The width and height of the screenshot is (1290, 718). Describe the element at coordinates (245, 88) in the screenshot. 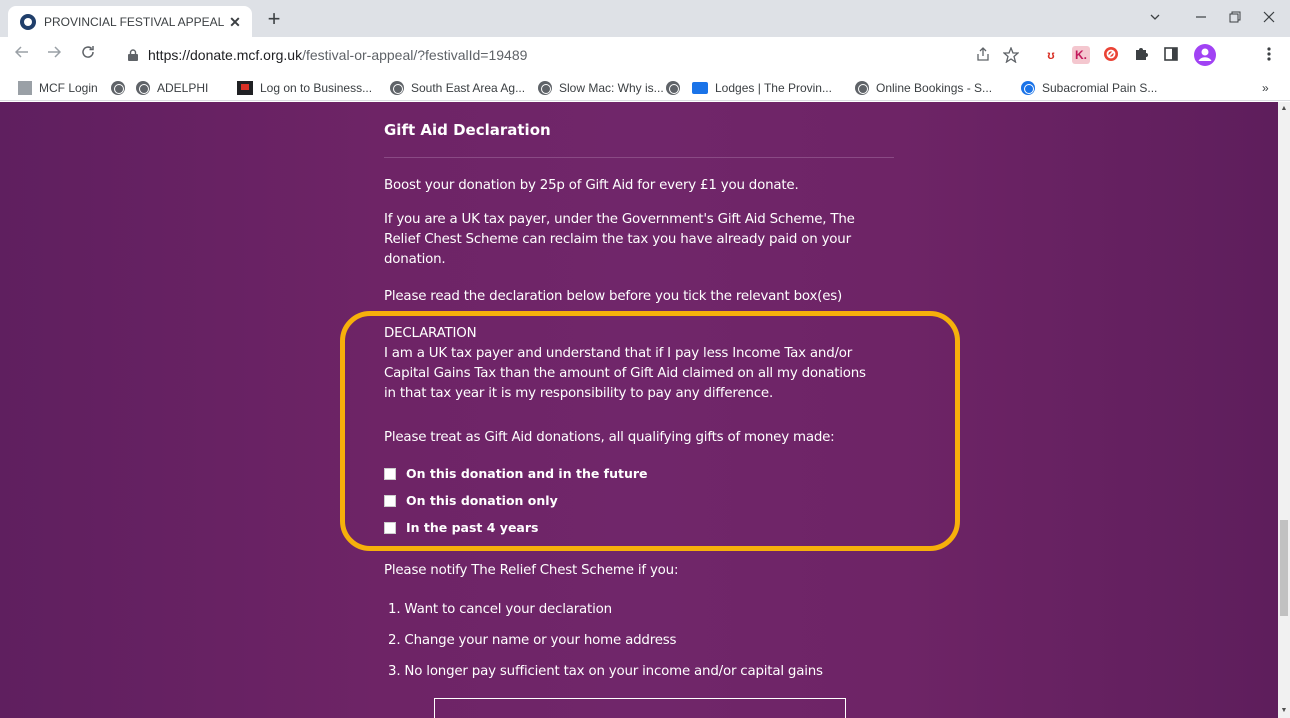

I see `bank-favicon-icon` at that location.